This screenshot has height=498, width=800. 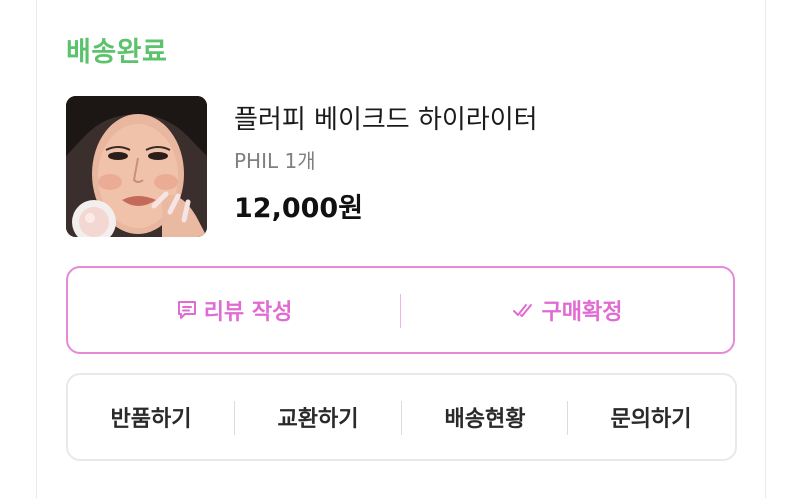 What do you see at coordinates (485, 419) in the screenshot?
I see `delivery-status-label: 배송현황` at bounding box center [485, 419].